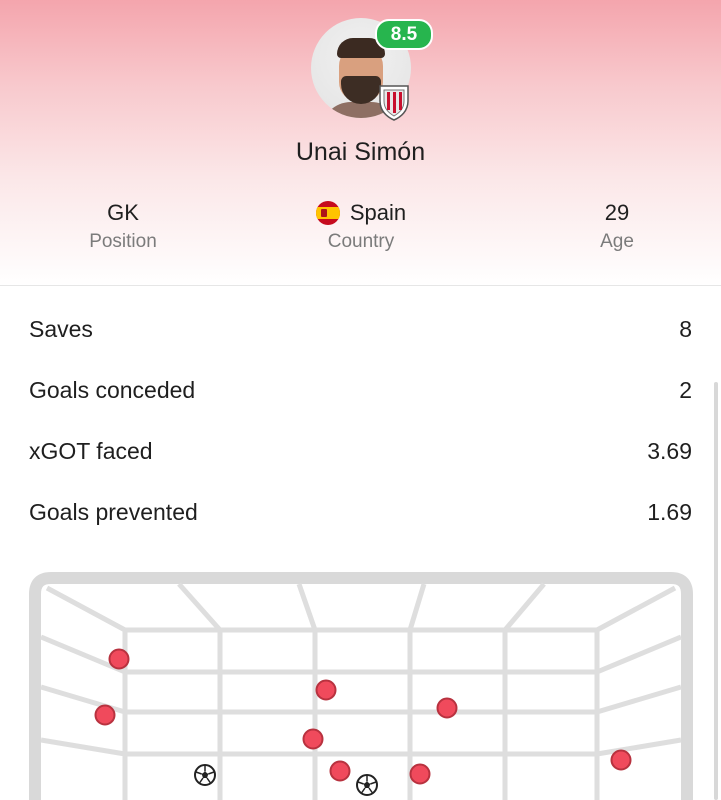 This screenshot has height=800, width=721. What do you see at coordinates (685, 328) in the screenshot?
I see `stat-value: 8` at bounding box center [685, 328].